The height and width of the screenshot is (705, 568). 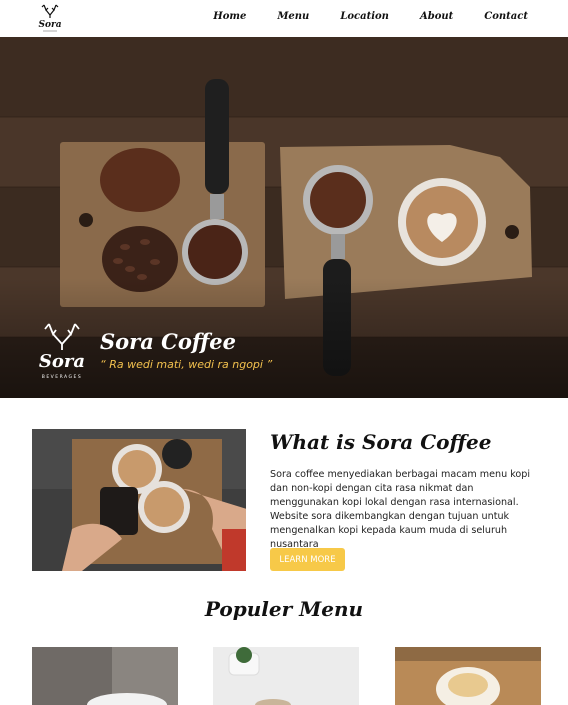 I want to click on nav-link-contact: Contact, so click(x=506, y=16).